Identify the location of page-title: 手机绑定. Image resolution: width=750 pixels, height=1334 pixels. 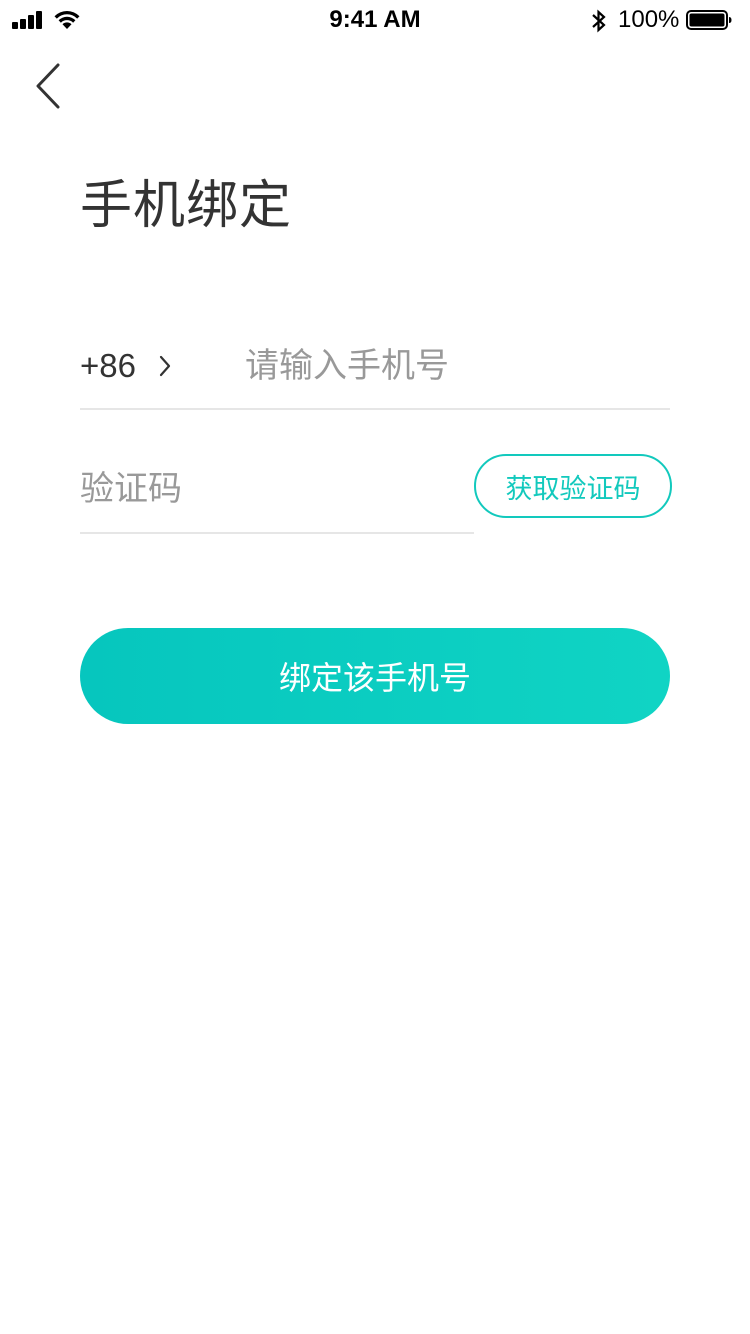
(186, 206).